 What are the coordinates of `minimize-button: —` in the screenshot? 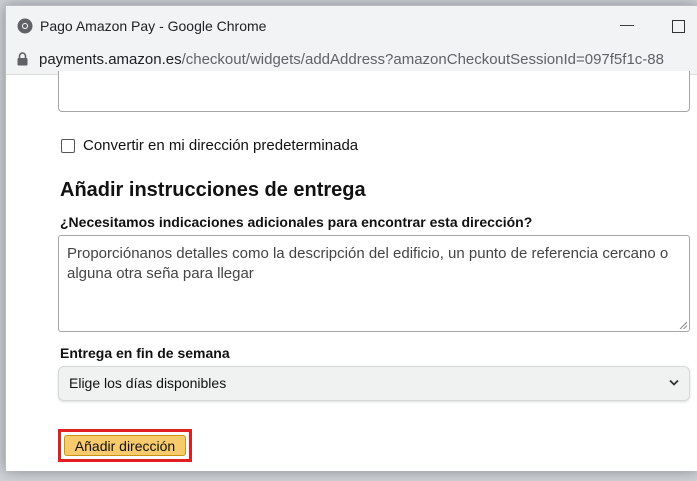 It's located at (627, 24).